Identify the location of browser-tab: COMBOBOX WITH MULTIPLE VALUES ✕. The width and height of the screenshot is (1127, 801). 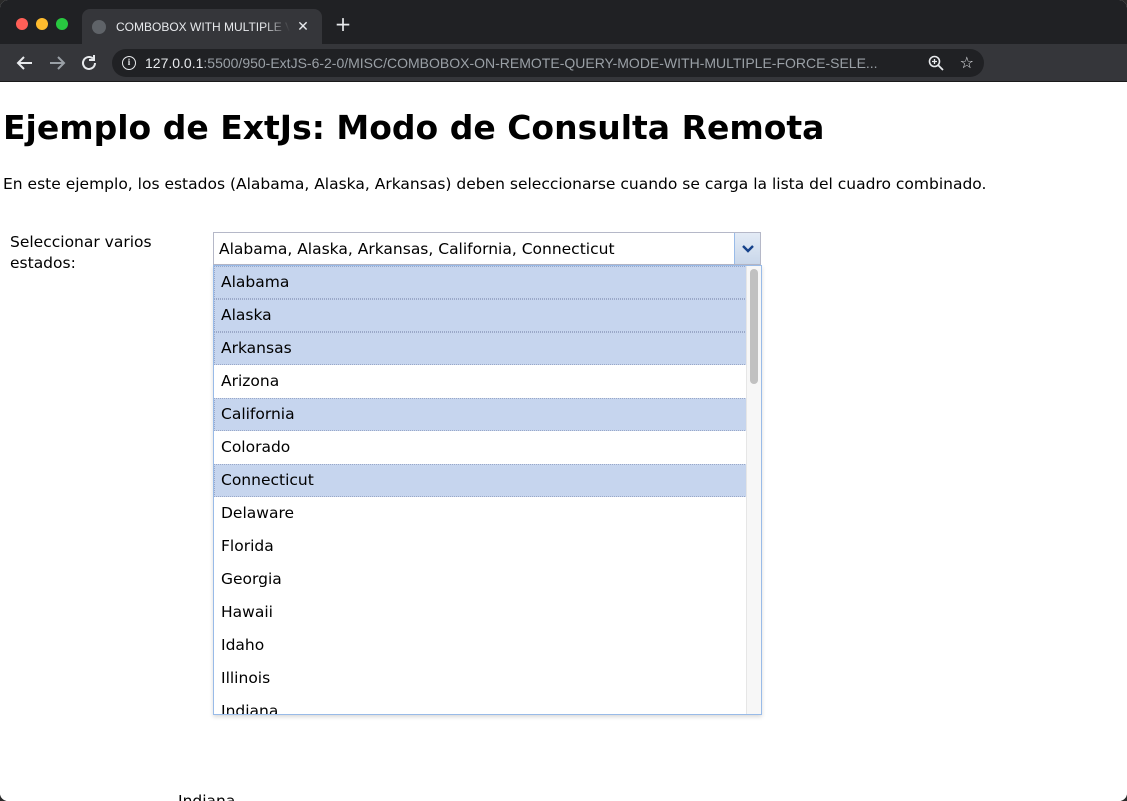
(202, 26).